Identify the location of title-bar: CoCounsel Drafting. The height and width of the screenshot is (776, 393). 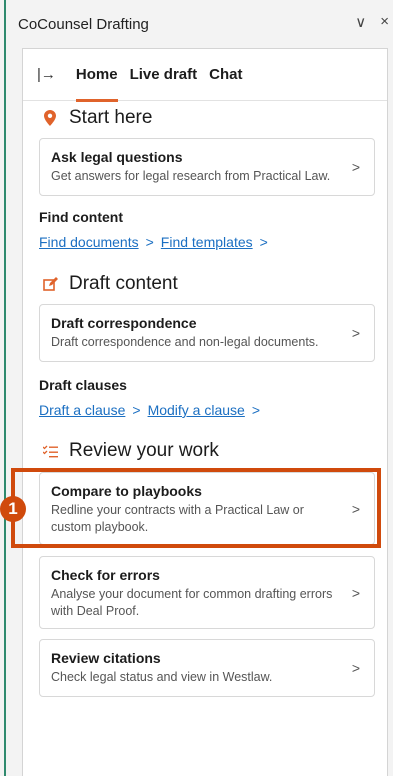
(200, 24).